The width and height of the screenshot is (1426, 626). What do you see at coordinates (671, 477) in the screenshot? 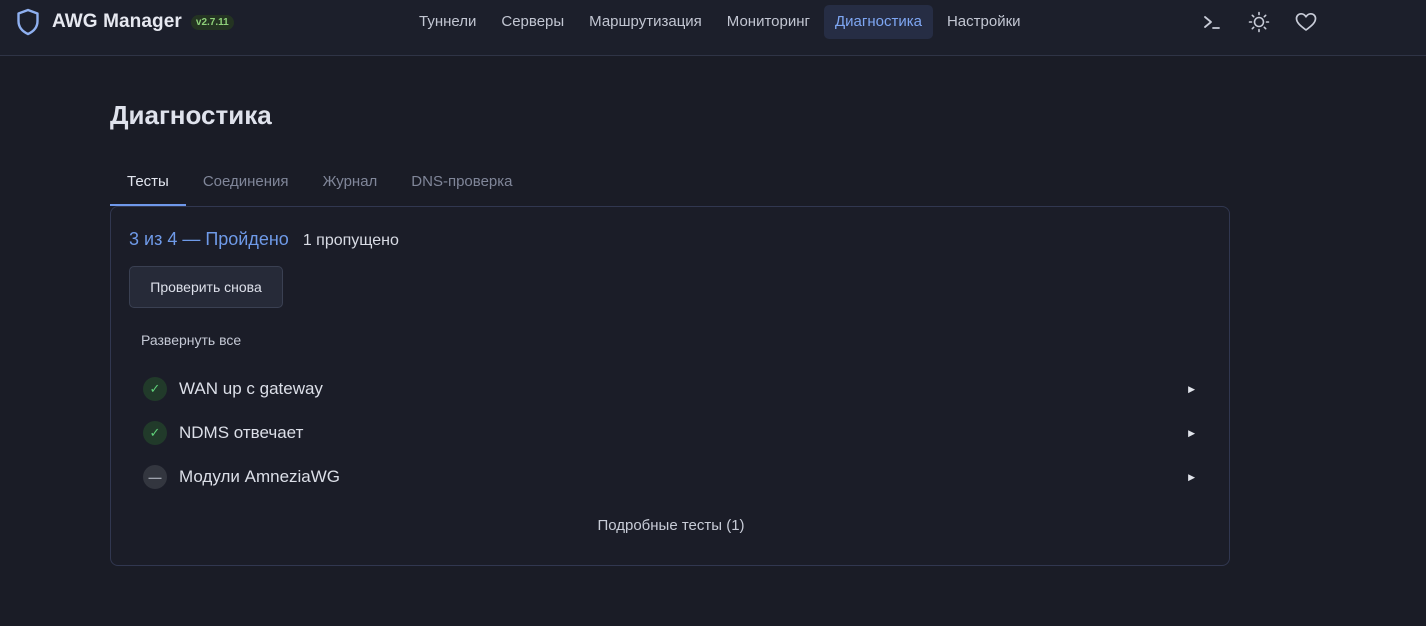
I see `test-row: — Модули AmneziaWG ▶` at bounding box center [671, 477].